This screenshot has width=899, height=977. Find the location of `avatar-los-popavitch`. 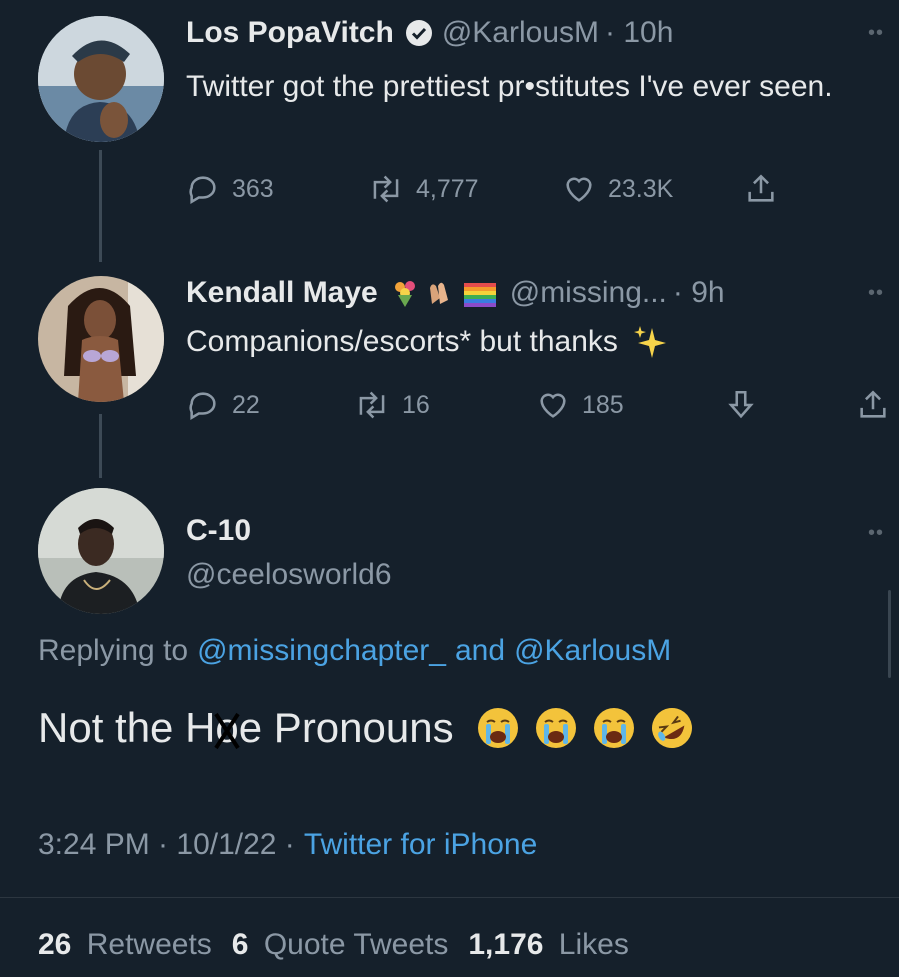

avatar-los-popavitch is located at coordinates (101, 79).